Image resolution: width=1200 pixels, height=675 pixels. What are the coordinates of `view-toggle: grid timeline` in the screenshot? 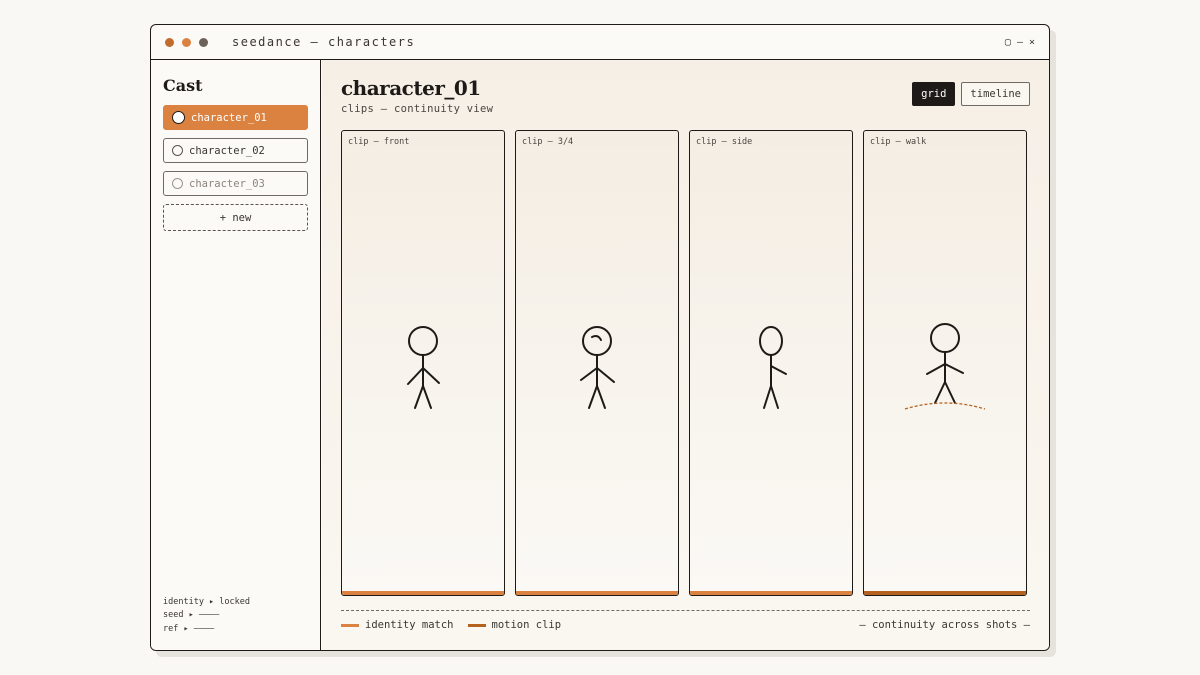 It's located at (971, 94).